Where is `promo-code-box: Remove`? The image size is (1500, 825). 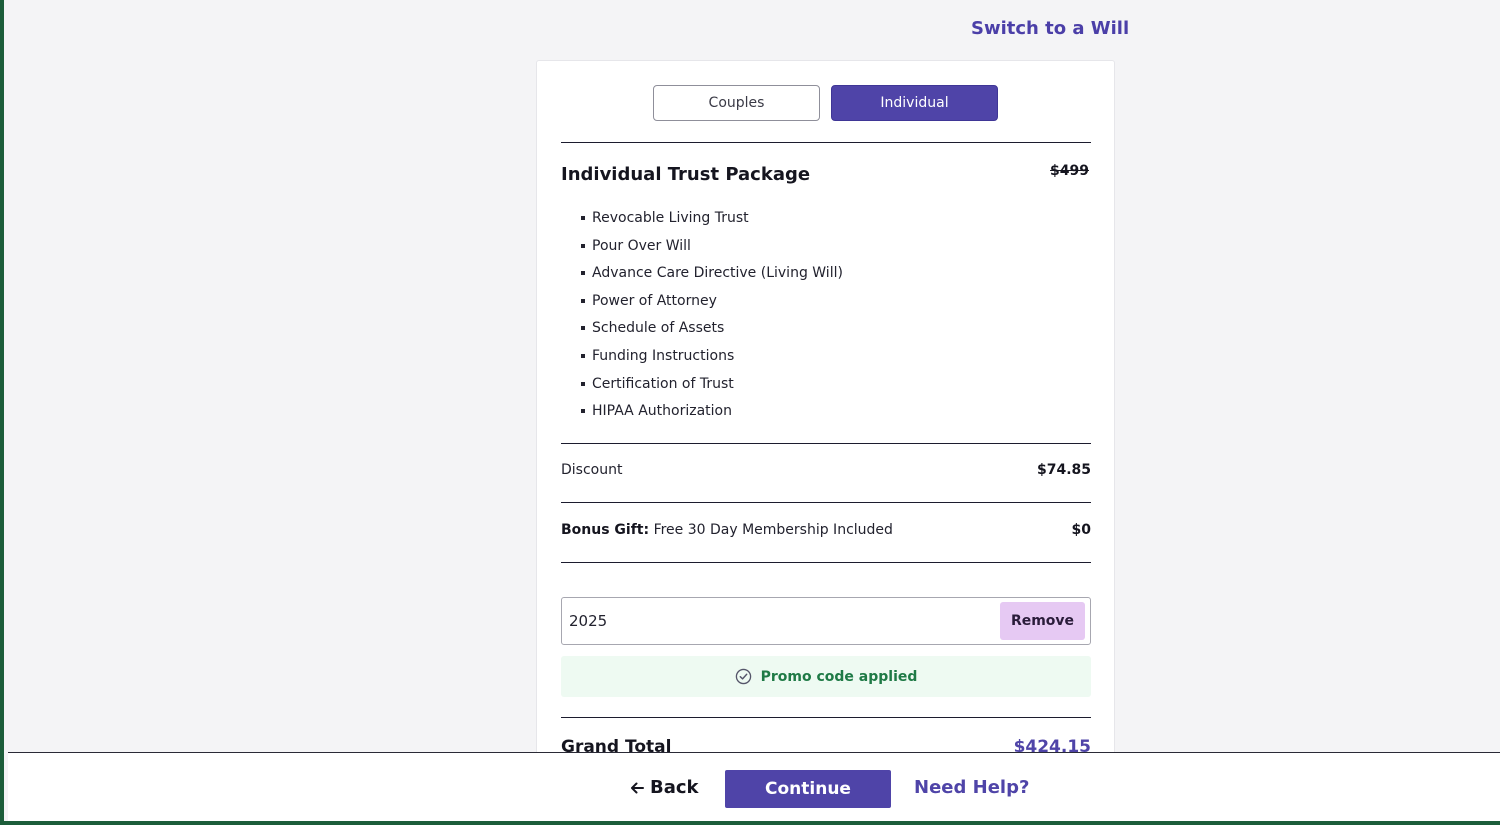 promo-code-box: Remove is located at coordinates (826, 621).